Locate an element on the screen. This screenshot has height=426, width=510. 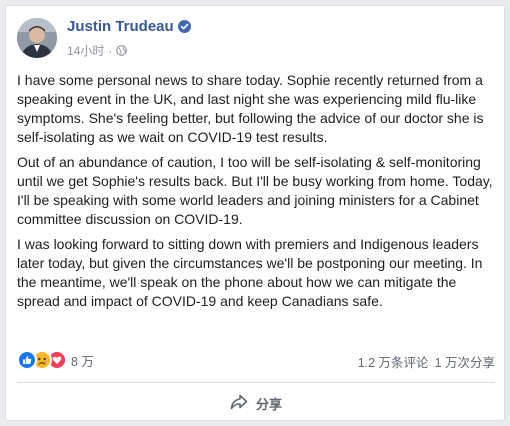
reactions-summary: 8 万 is located at coordinates (55, 360).